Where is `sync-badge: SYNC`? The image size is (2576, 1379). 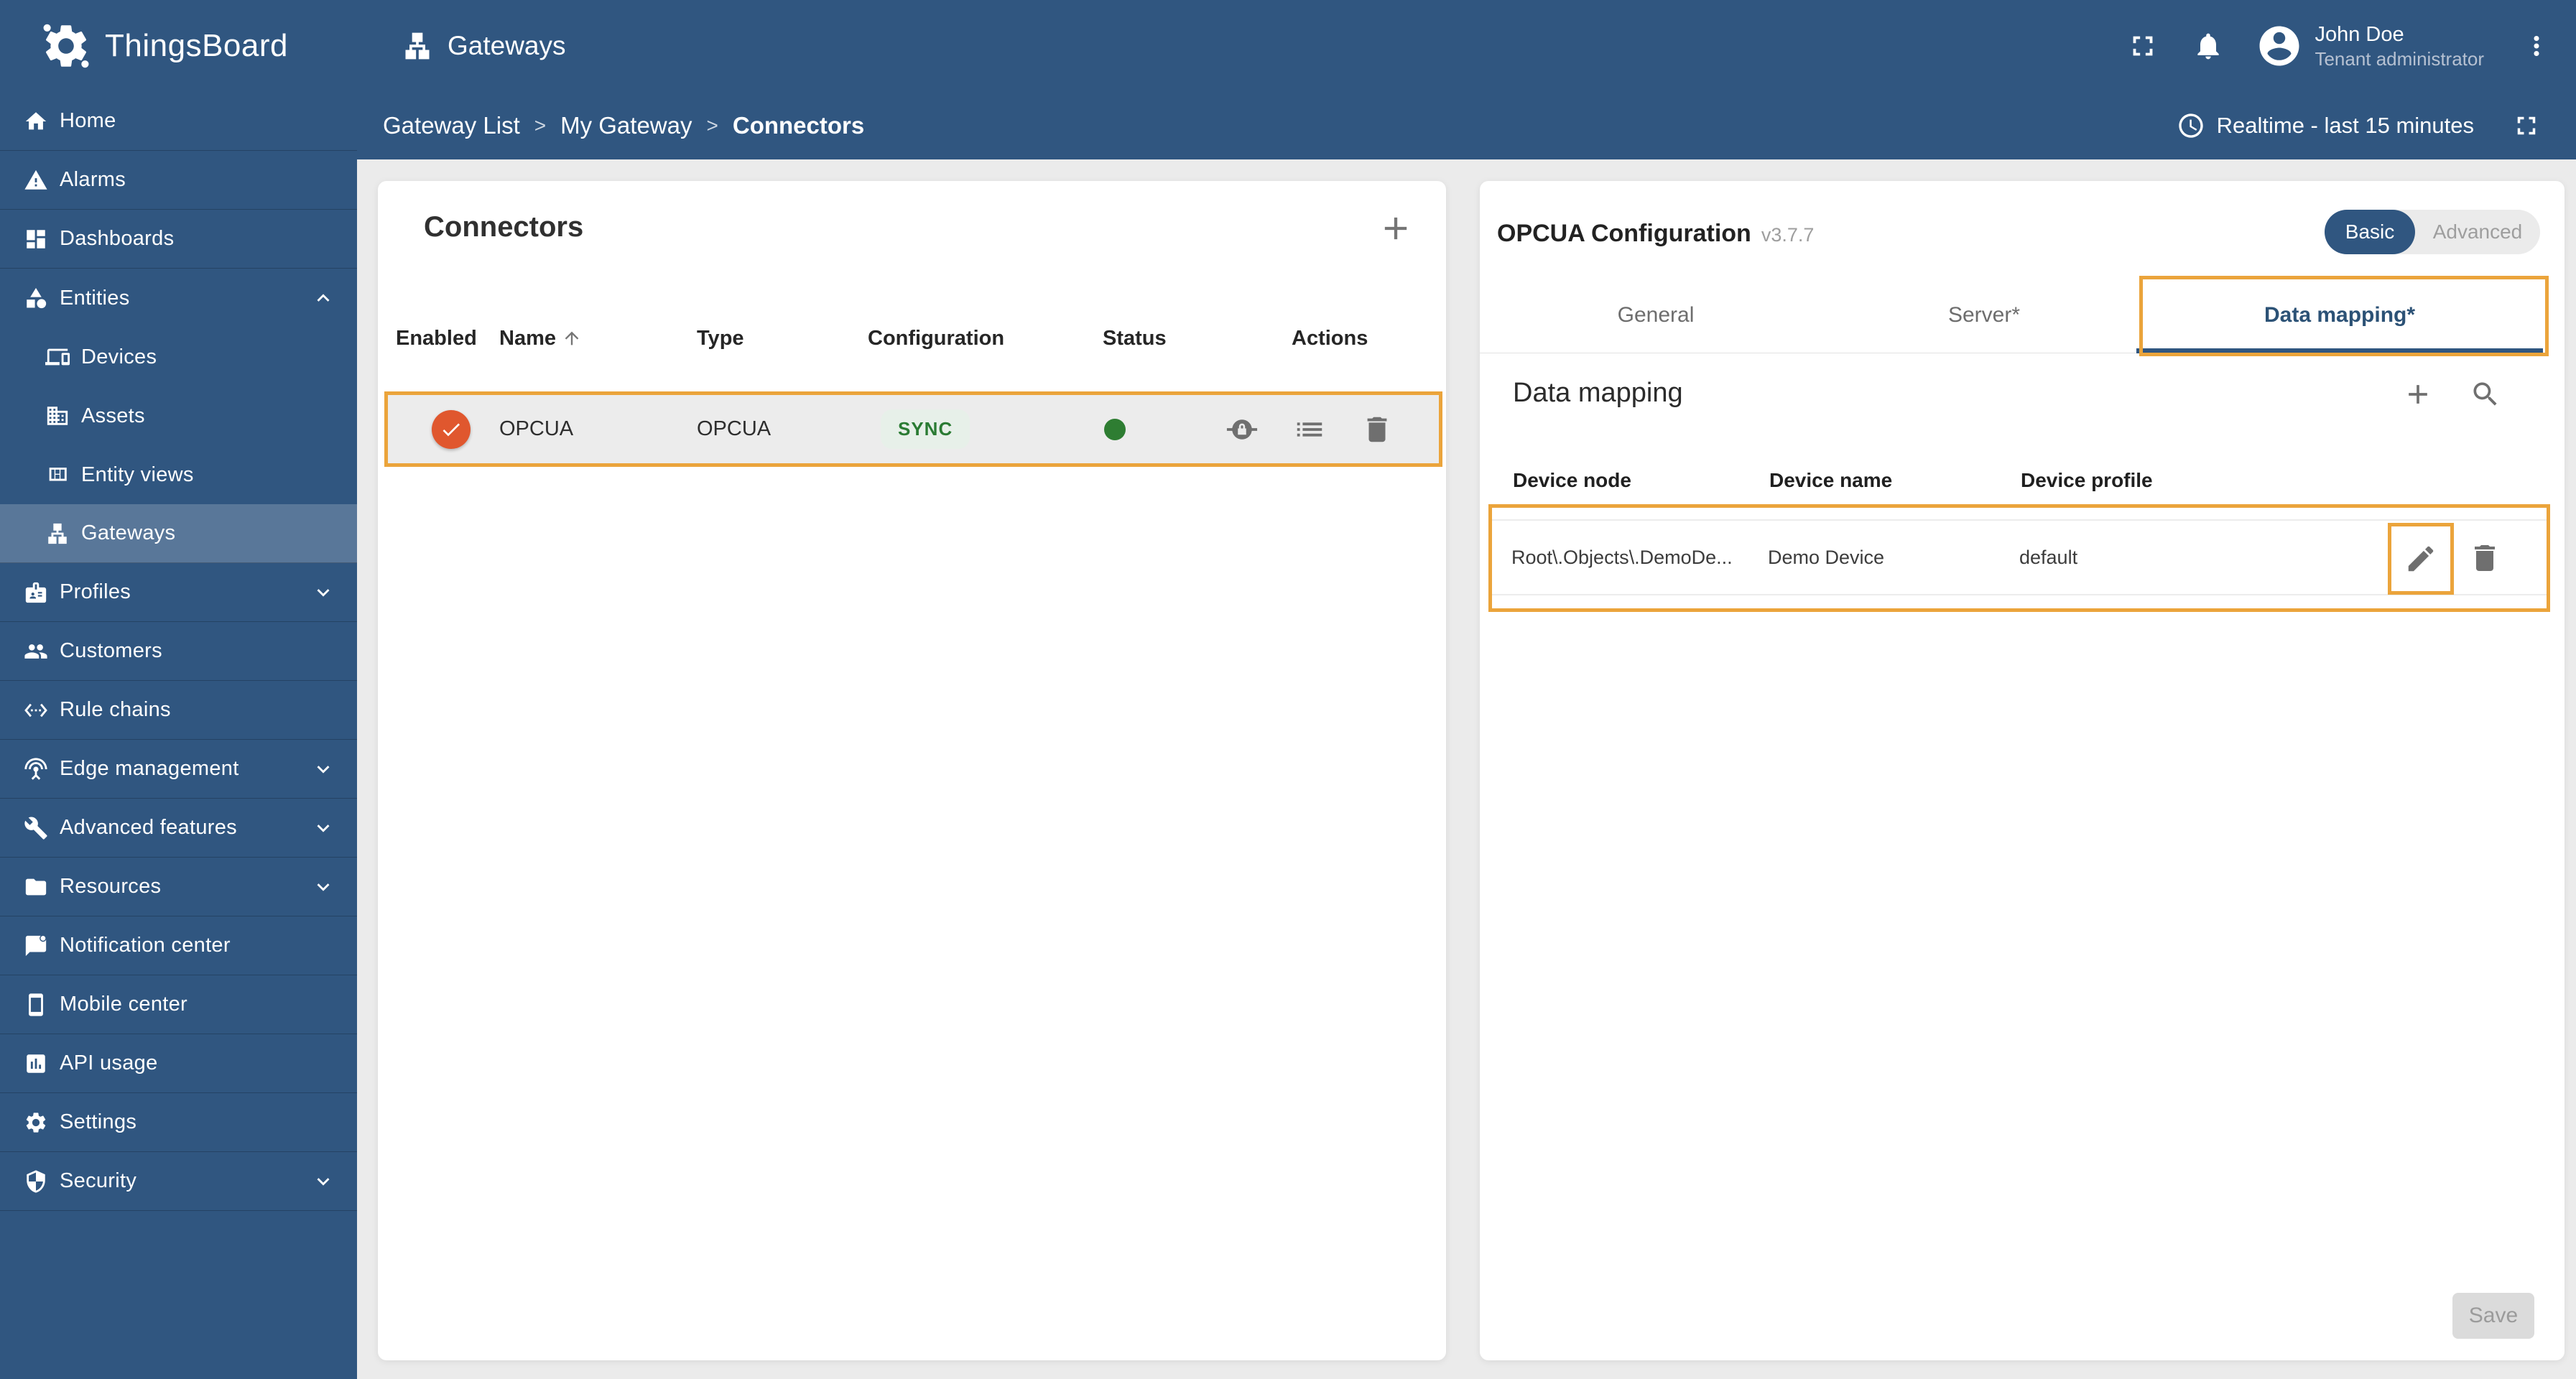 sync-badge: SYNC is located at coordinates (925, 429).